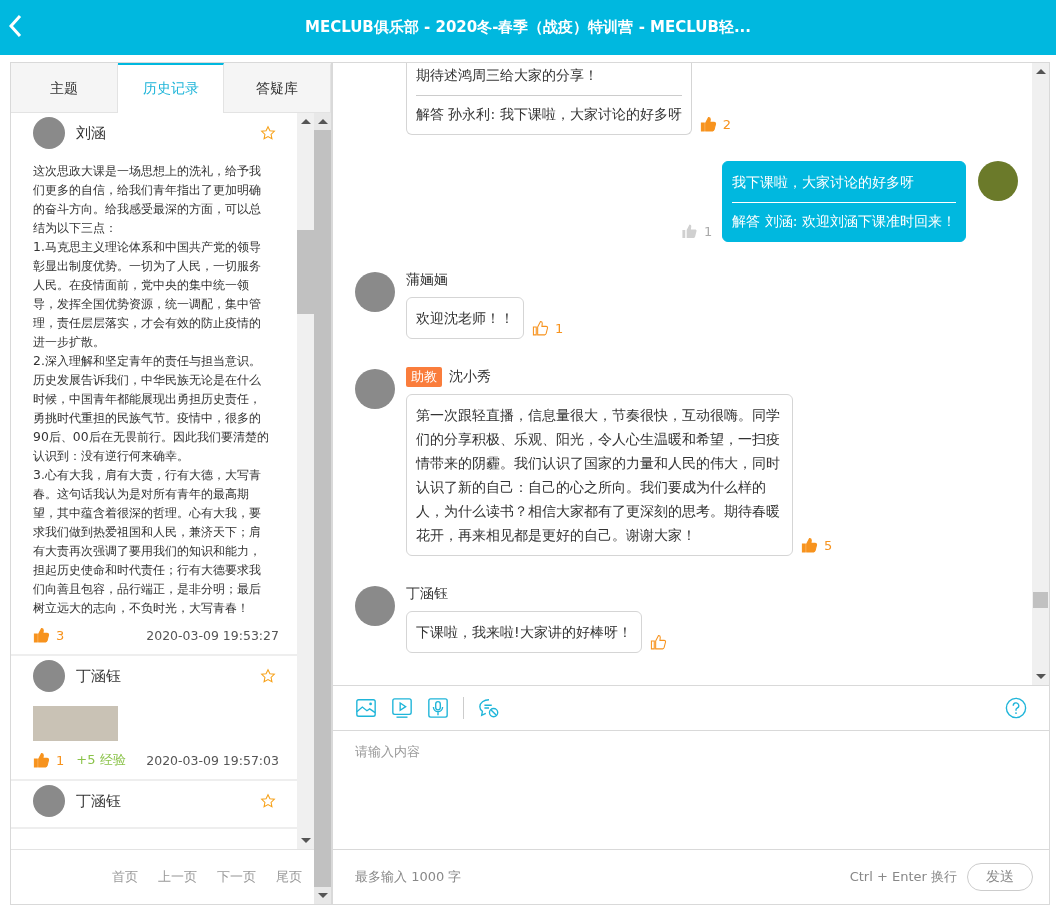 The height and width of the screenshot is (909, 1056). Describe the element at coordinates (402, 708) in the screenshot. I see `video-icon` at that location.